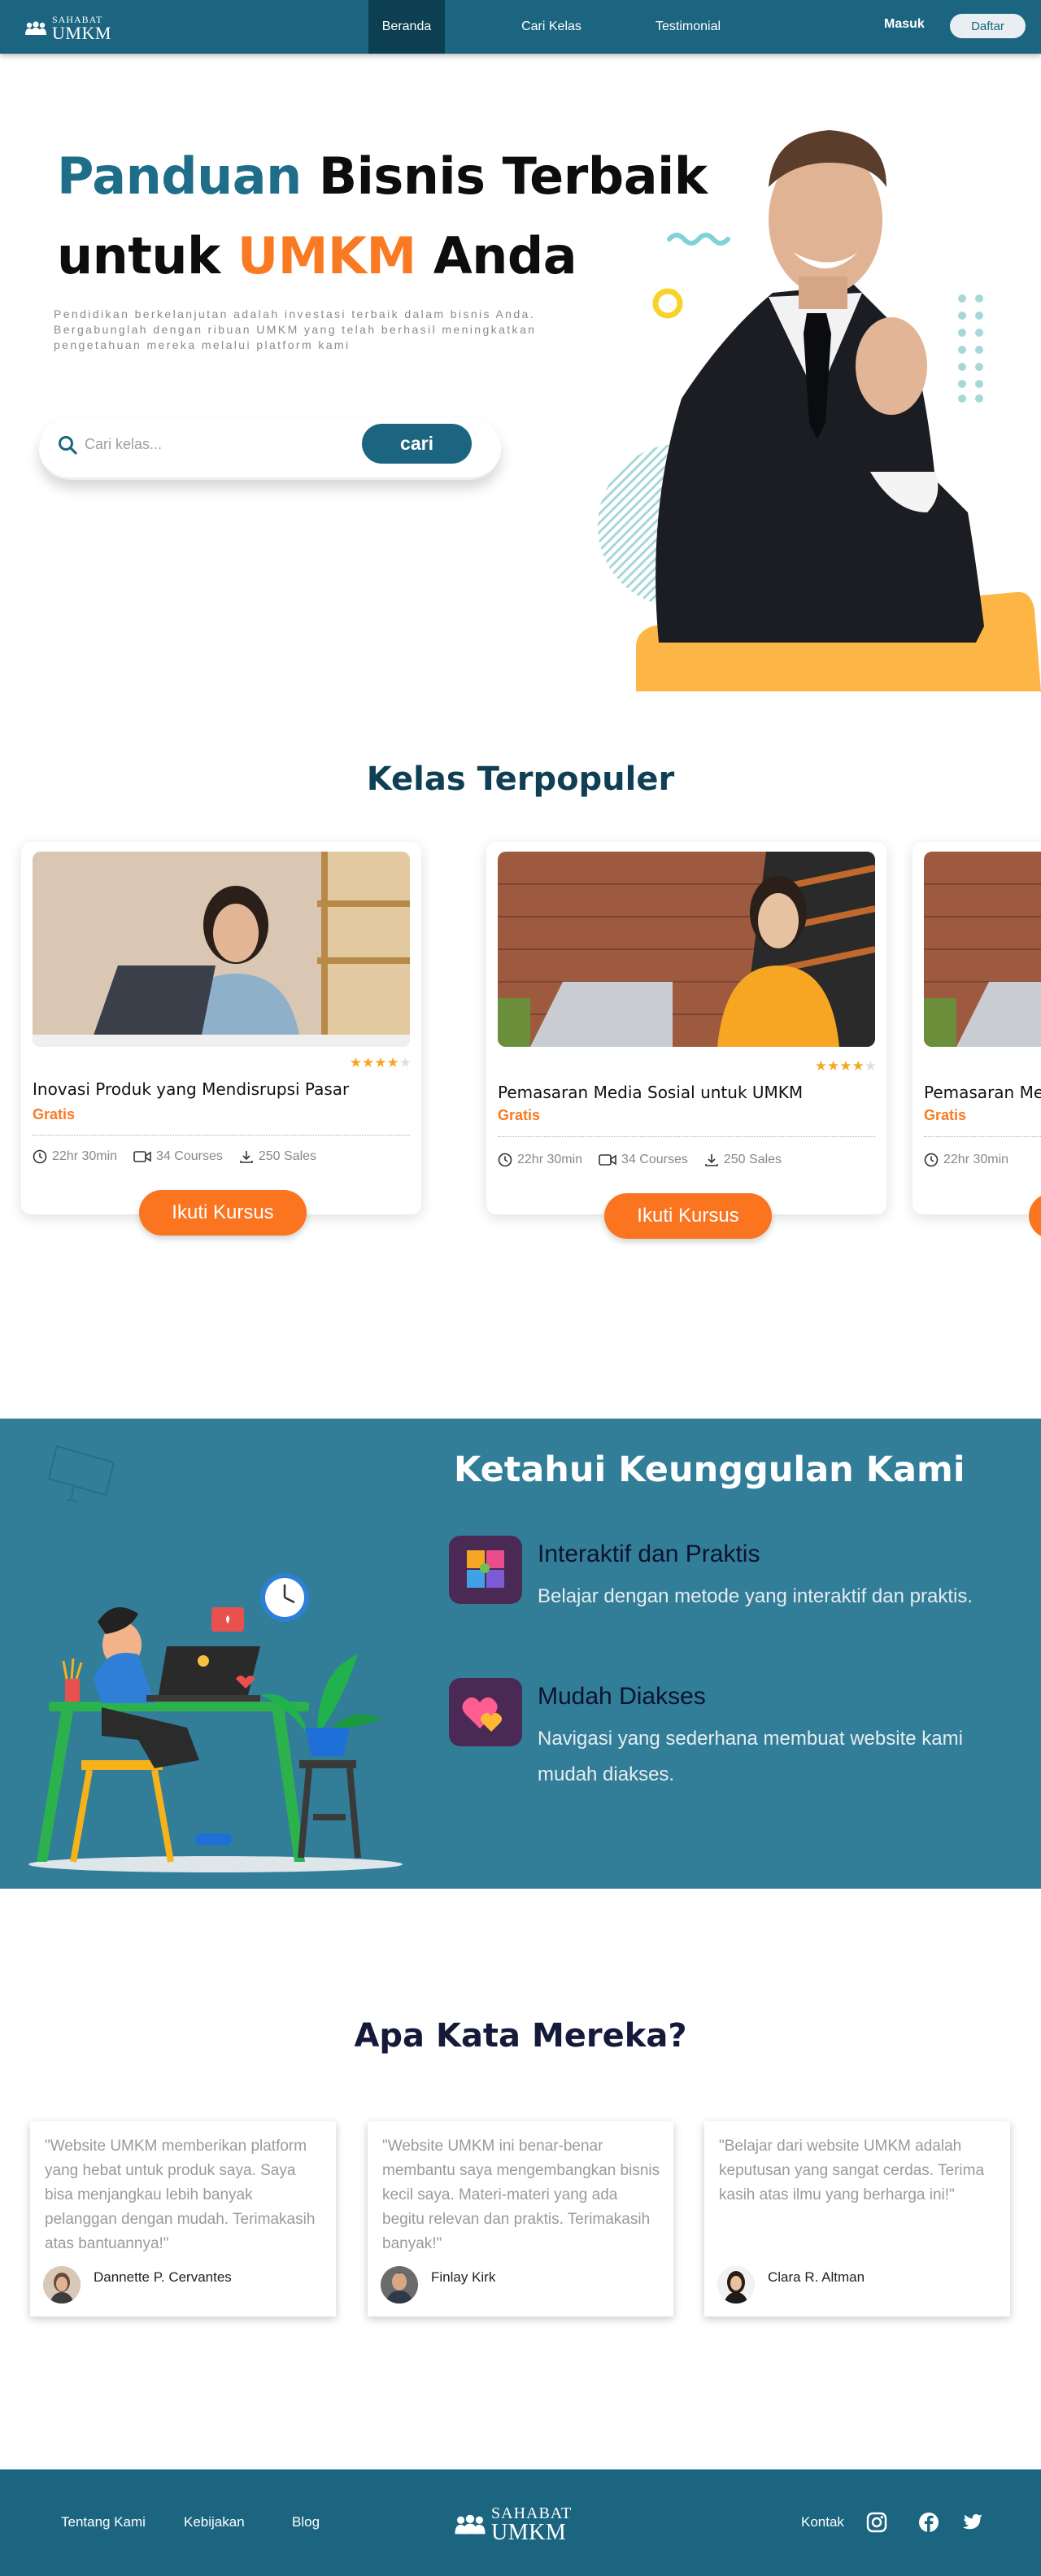  What do you see at coordinates (1035, 1216) in the screenshot?
I see `follow-course-button` at bounding box center [1035, 1216].